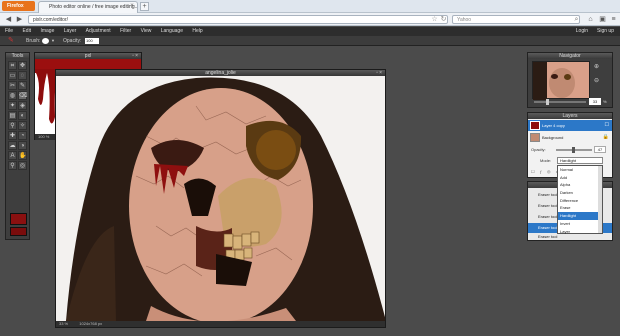 The width and height of the screenshot is (620, 336). Describe the element at coordinates (12, 125) in the screenshot. I see `color-picker-tool-icon: ⚲` at that location.